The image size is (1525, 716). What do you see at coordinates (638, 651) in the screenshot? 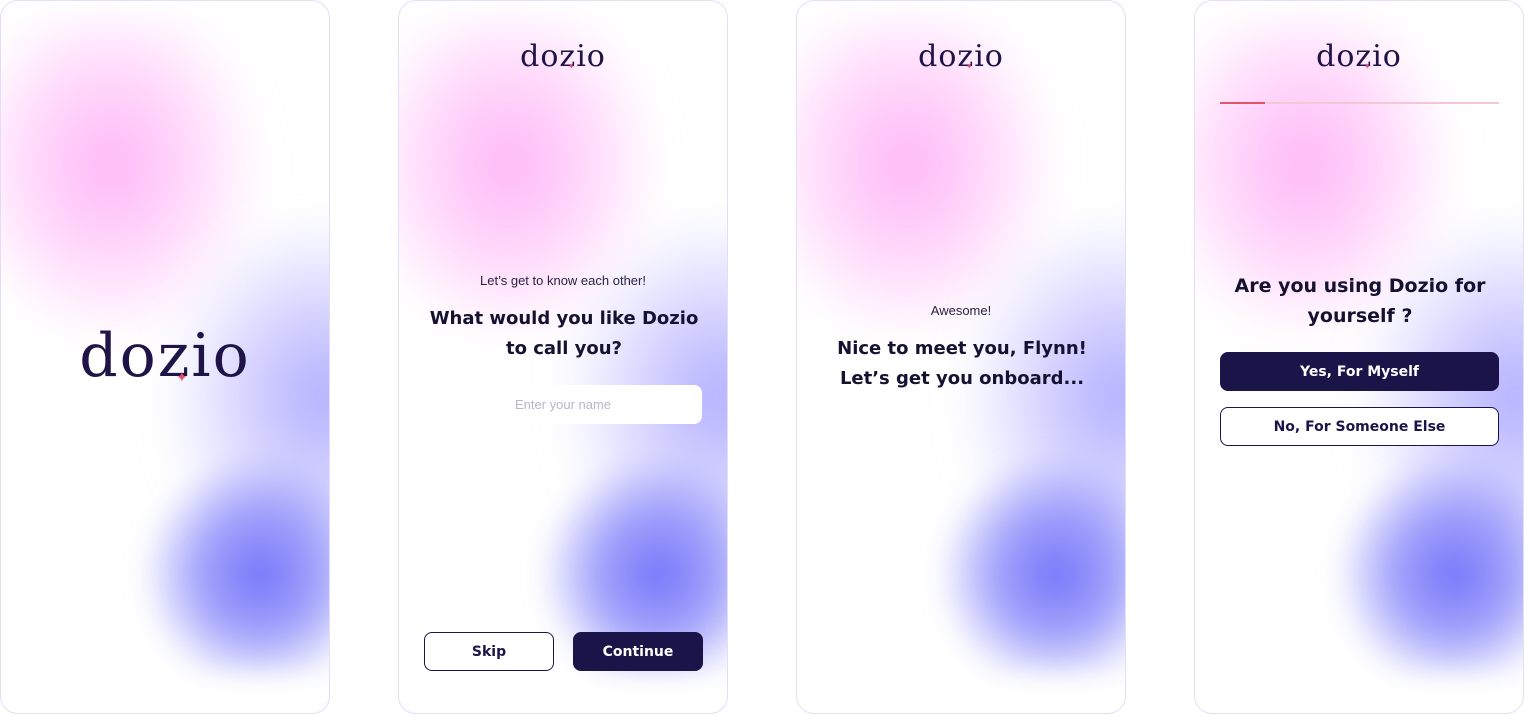
I see `continue-button: Continue` at bounding box center [638, 651].